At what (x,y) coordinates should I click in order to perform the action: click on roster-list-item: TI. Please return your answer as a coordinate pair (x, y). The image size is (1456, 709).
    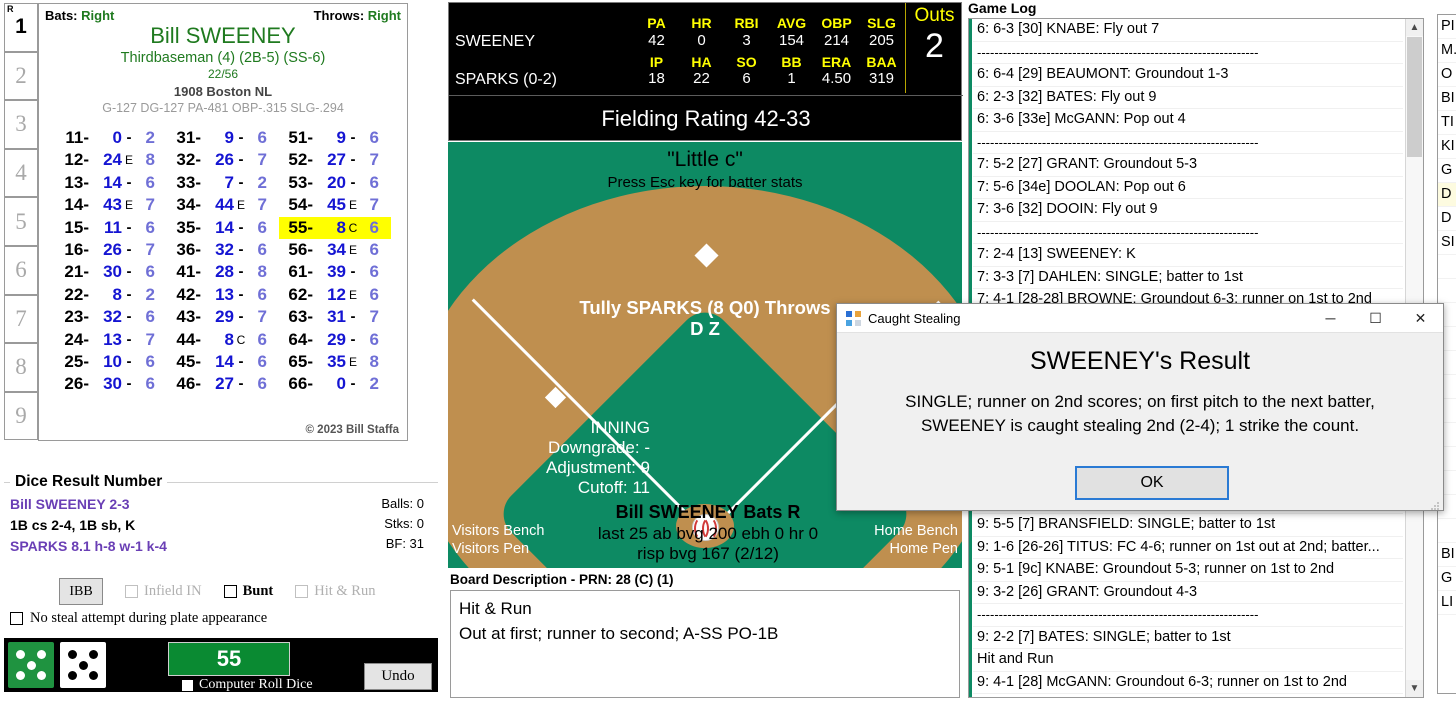
    Looking at the image, I should click on (1447, 123).